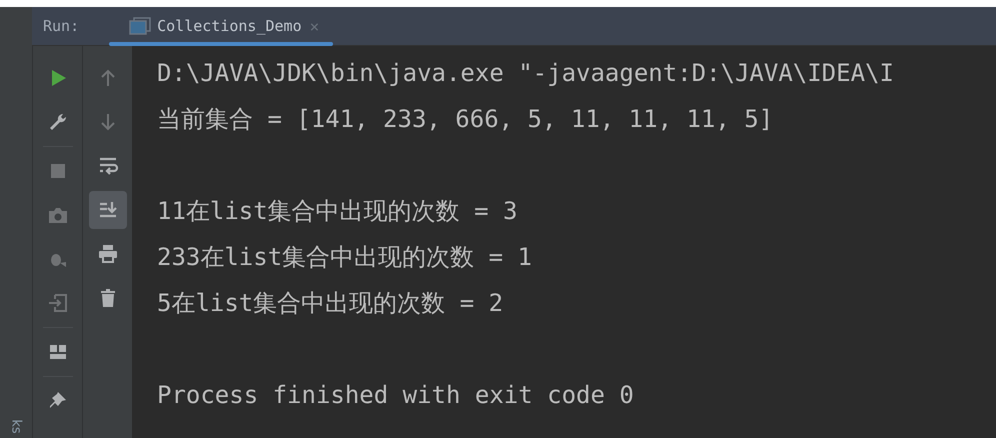  What do you see at coordinates (330, 303) in the screenshot?
I see `console-line: 5在list集合中出现的次数 = 2` at bounding box center [330, 303].